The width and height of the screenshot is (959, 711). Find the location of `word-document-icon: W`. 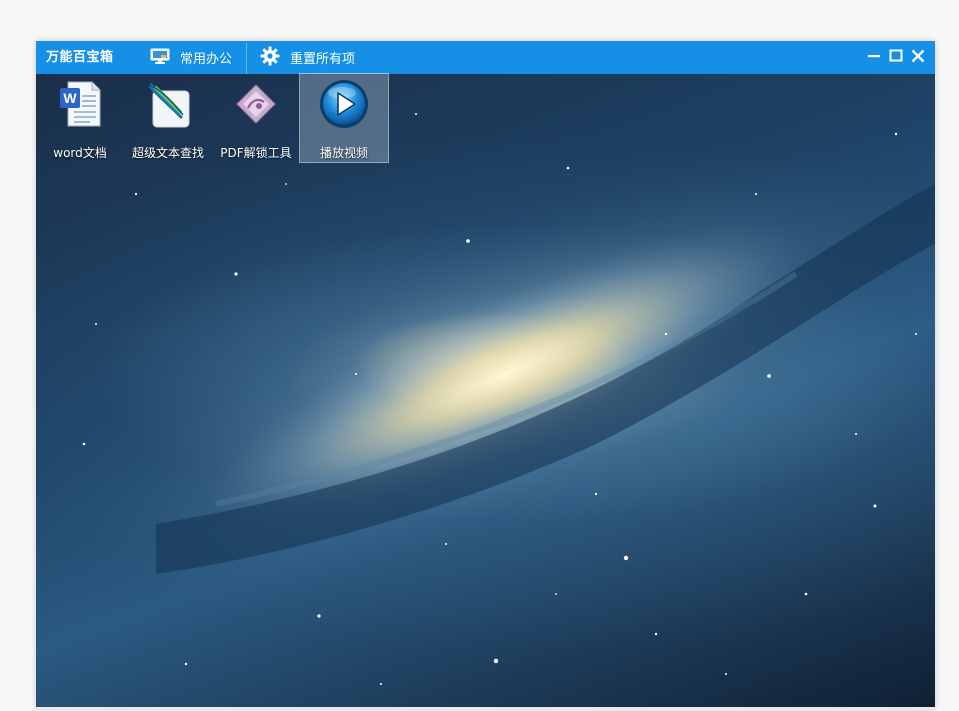

word-document-icon: W is located at coordinates (80, 104).